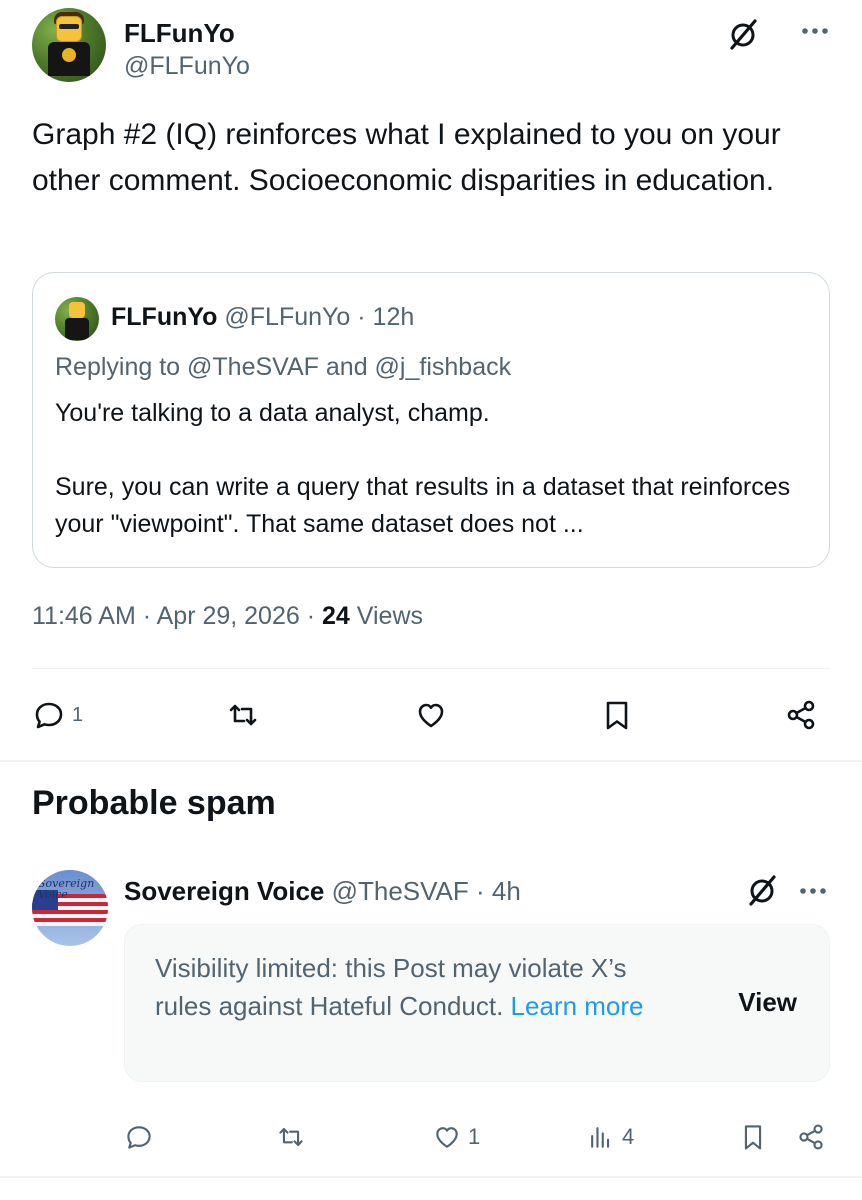 The height and width of the screenshot is (1200, 862). I want to click on quote-paragraph: You're talking to a data analyst, champ., so click(272, 413).